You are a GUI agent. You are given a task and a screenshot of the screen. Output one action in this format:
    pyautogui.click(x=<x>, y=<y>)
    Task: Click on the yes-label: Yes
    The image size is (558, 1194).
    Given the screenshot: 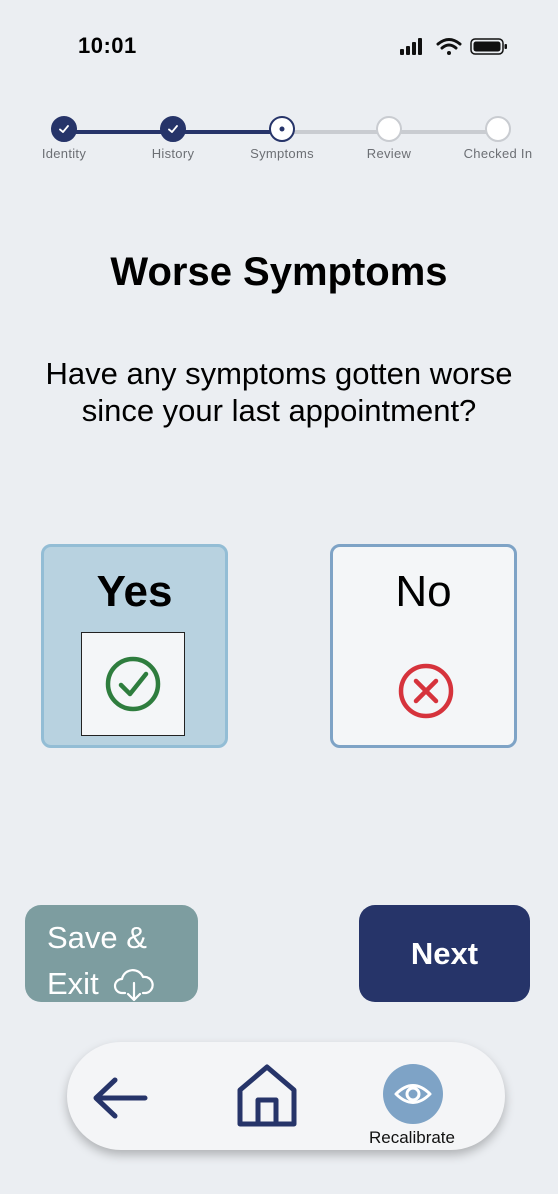 What is the action you would take?
    pyautogui.click(x=134, y=591)
    